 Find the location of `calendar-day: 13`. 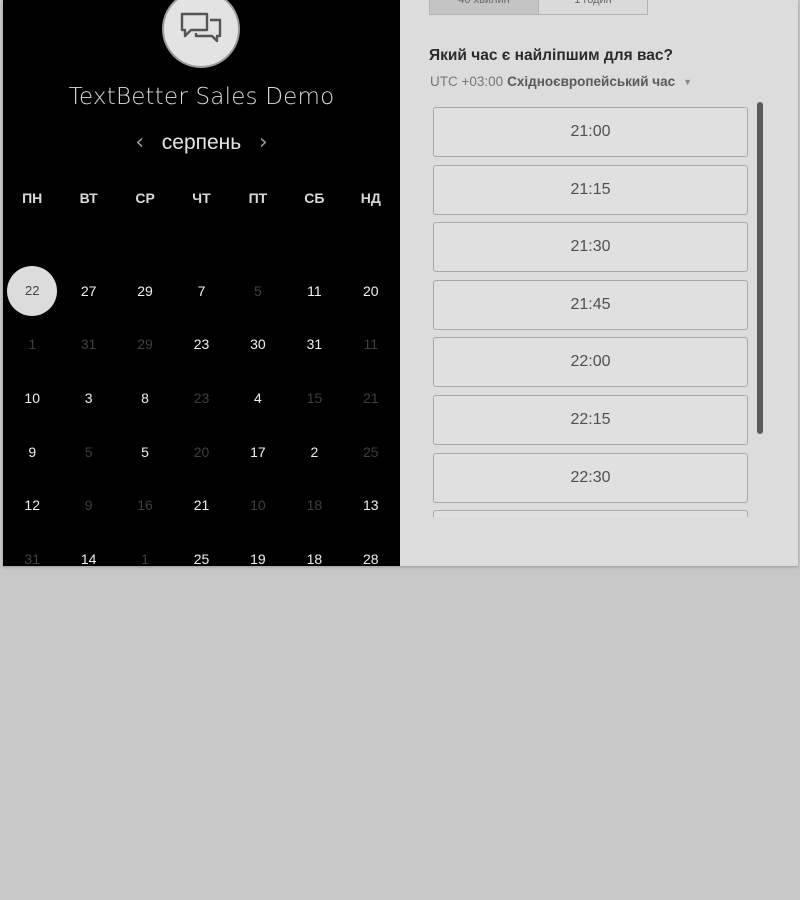

calendar-day: 13 is located at coordinates (371, 505).